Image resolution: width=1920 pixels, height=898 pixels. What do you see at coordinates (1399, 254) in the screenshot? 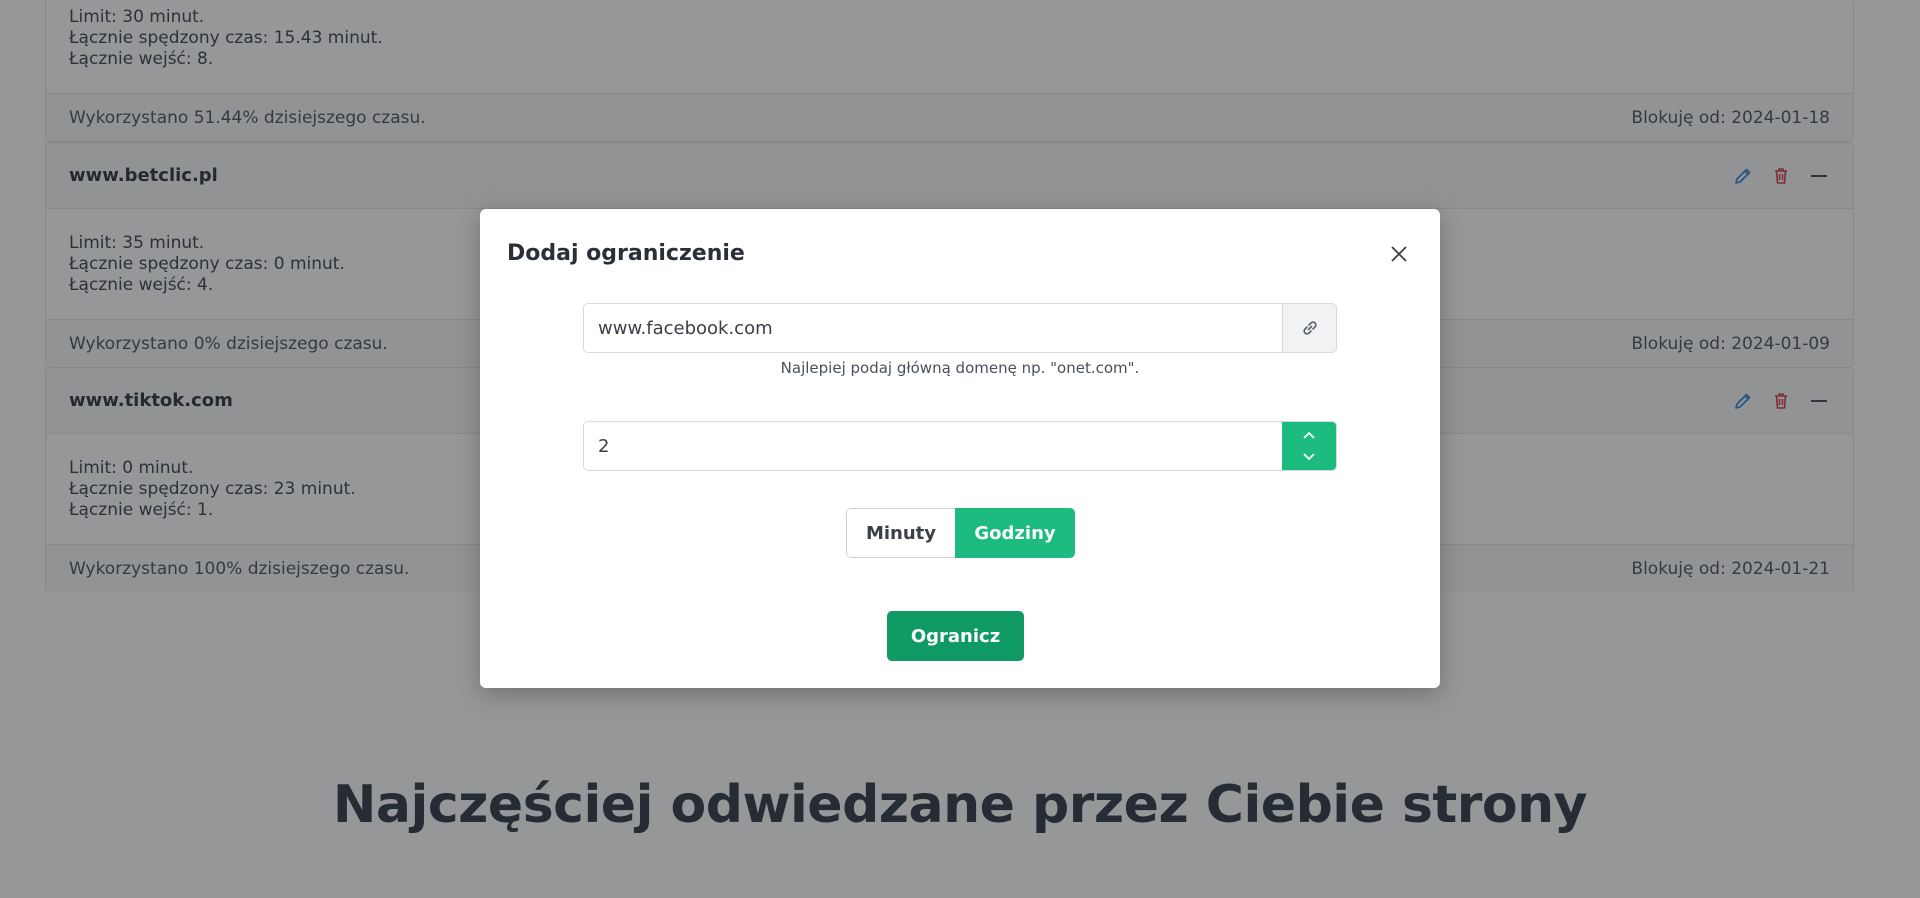
I see `close-icon` at bounding box center [1399, 254].